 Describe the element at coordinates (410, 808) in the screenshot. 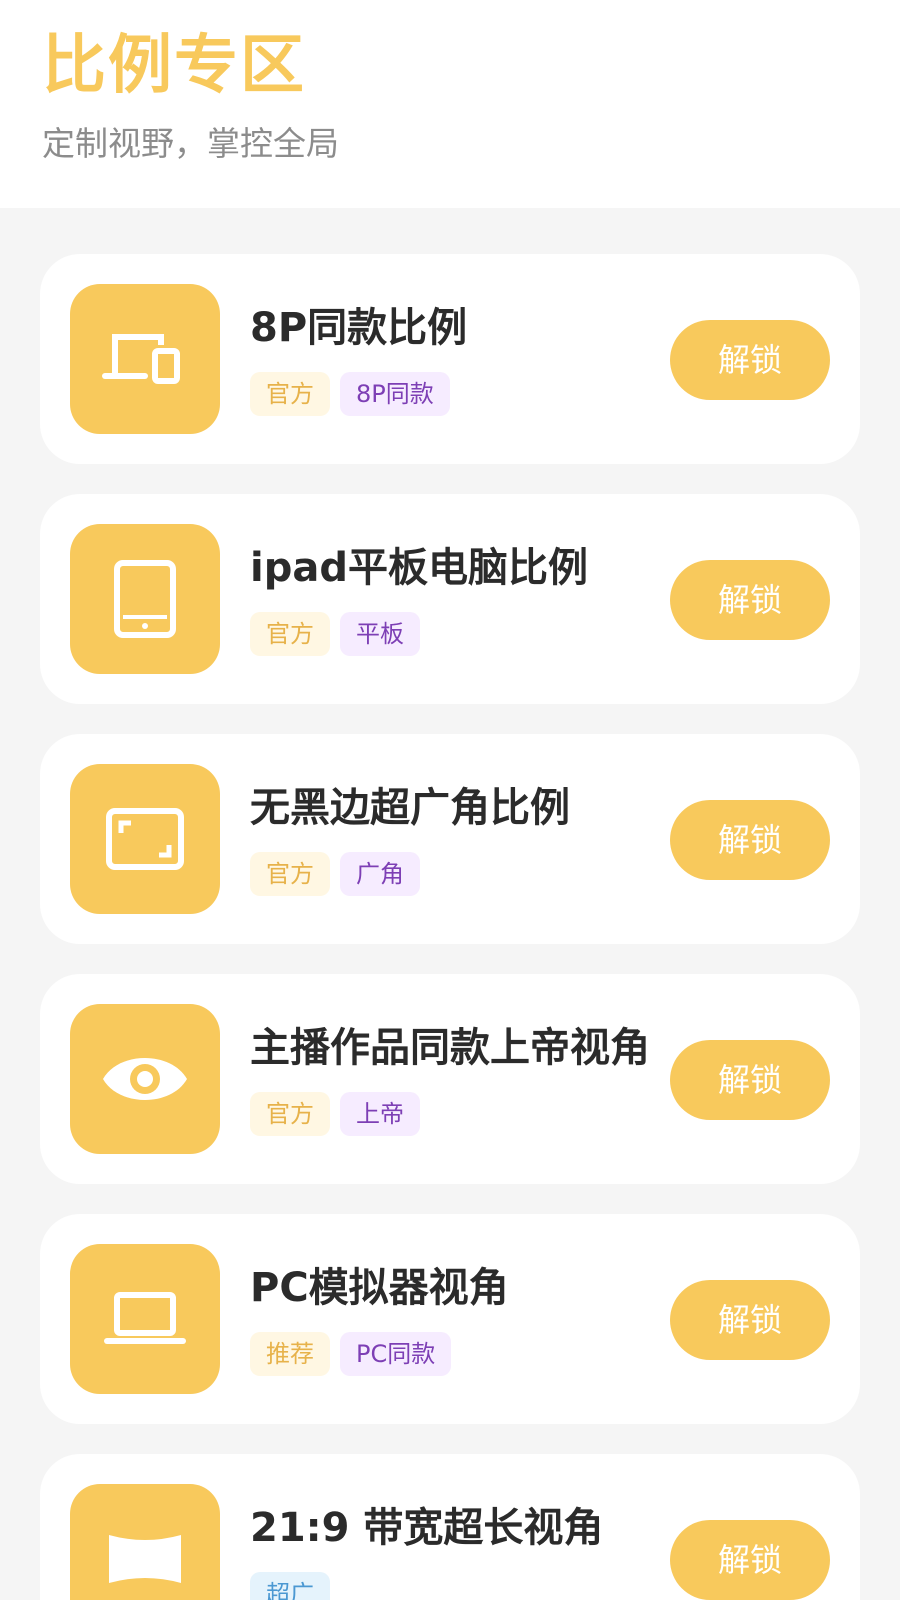

I see `card-title: 无黑边超广角比例` at that location.